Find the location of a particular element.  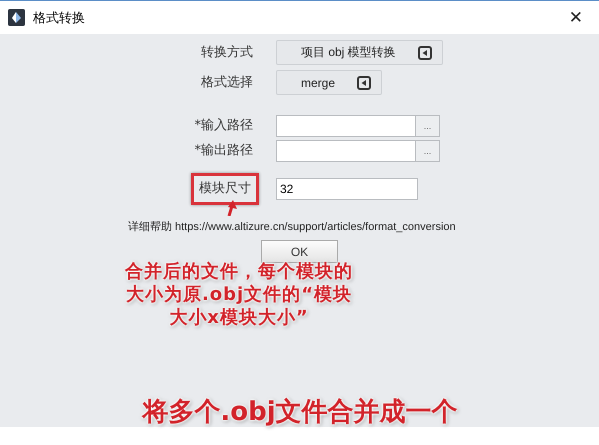

close-button: ✕ is located at coordinates (575, 18).